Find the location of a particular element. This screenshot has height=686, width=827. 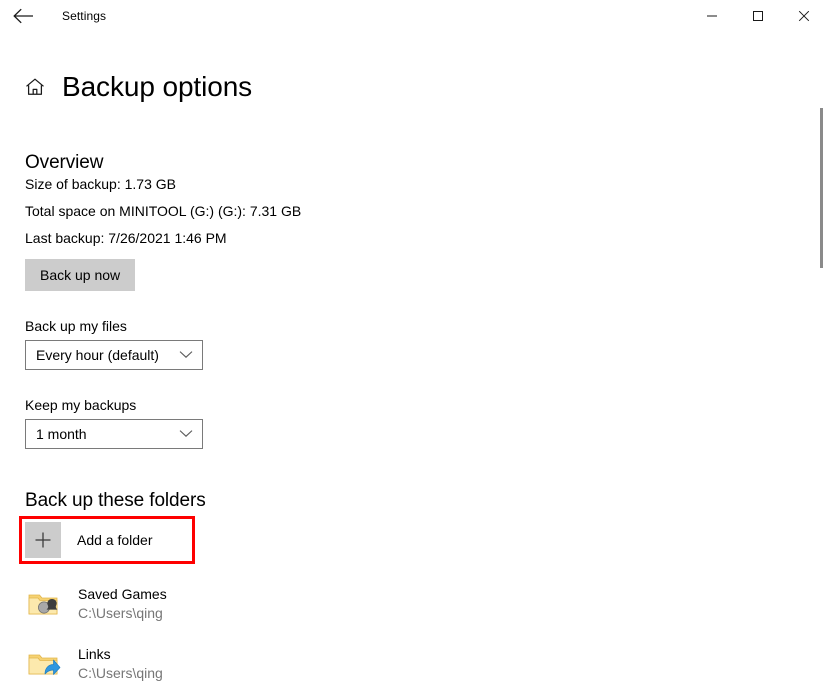

backup-retention-label: Keep my backups is located at coordinates (406, 405).